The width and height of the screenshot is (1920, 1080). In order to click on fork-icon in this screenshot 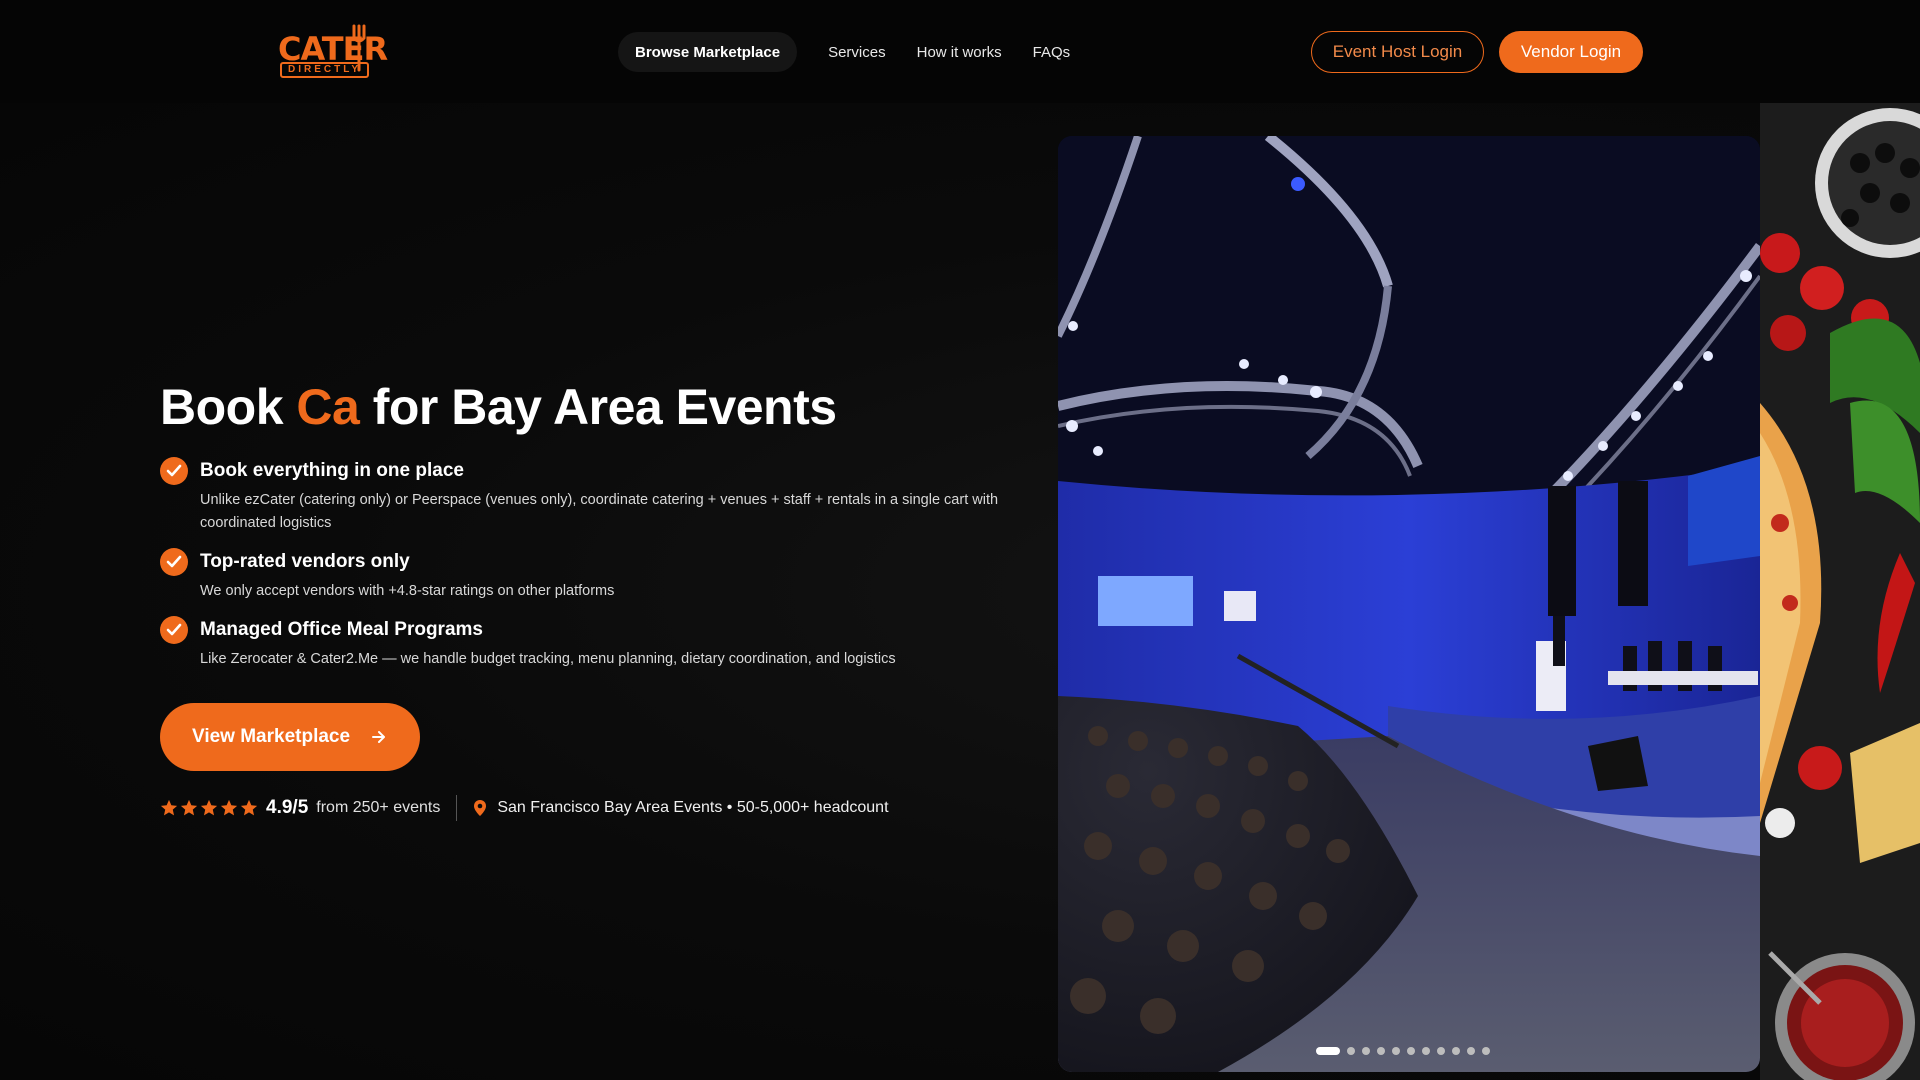, I will do `click(359, 48)`.